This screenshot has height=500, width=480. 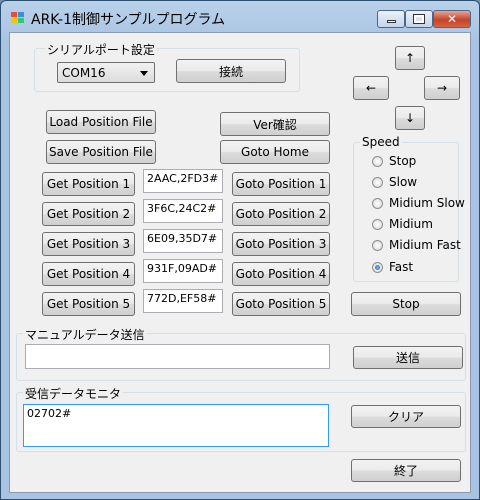 I want to click on clear-button: クリア, so click(x=406, y=416).